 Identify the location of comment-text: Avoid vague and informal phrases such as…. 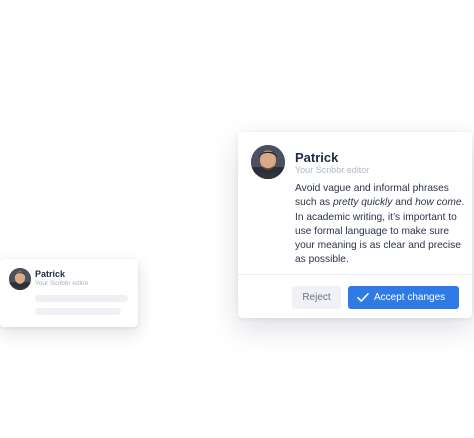
(381, 225).